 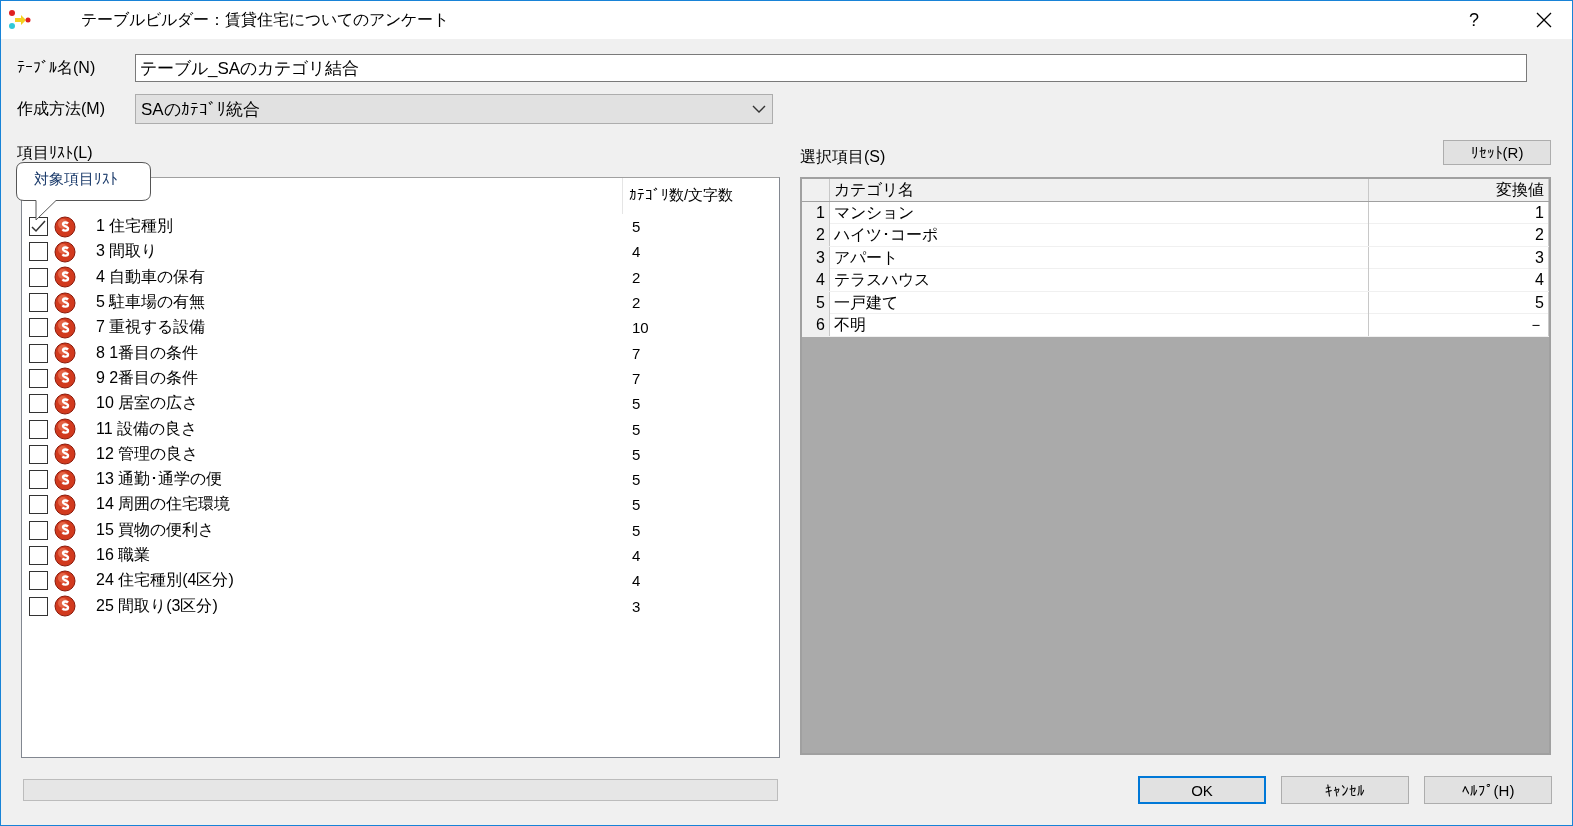 I want to click on row-number: 4, so click(x=816, y=280).